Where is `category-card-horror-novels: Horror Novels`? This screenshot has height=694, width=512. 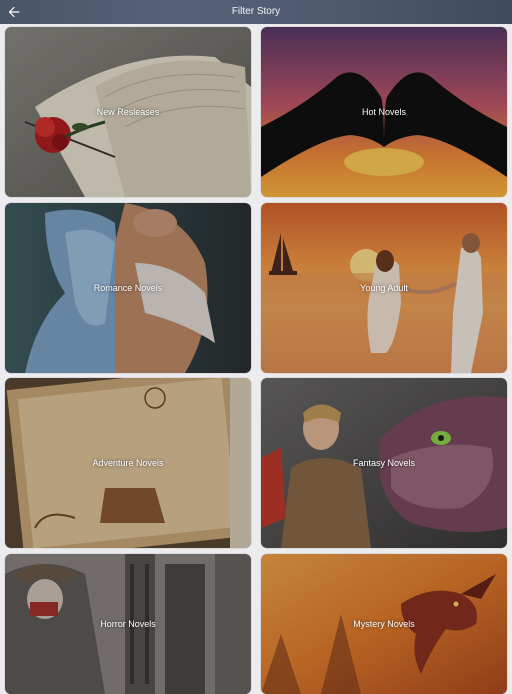 category-card-horror-novels: Horror Novels is located at coordinates (128, 624).